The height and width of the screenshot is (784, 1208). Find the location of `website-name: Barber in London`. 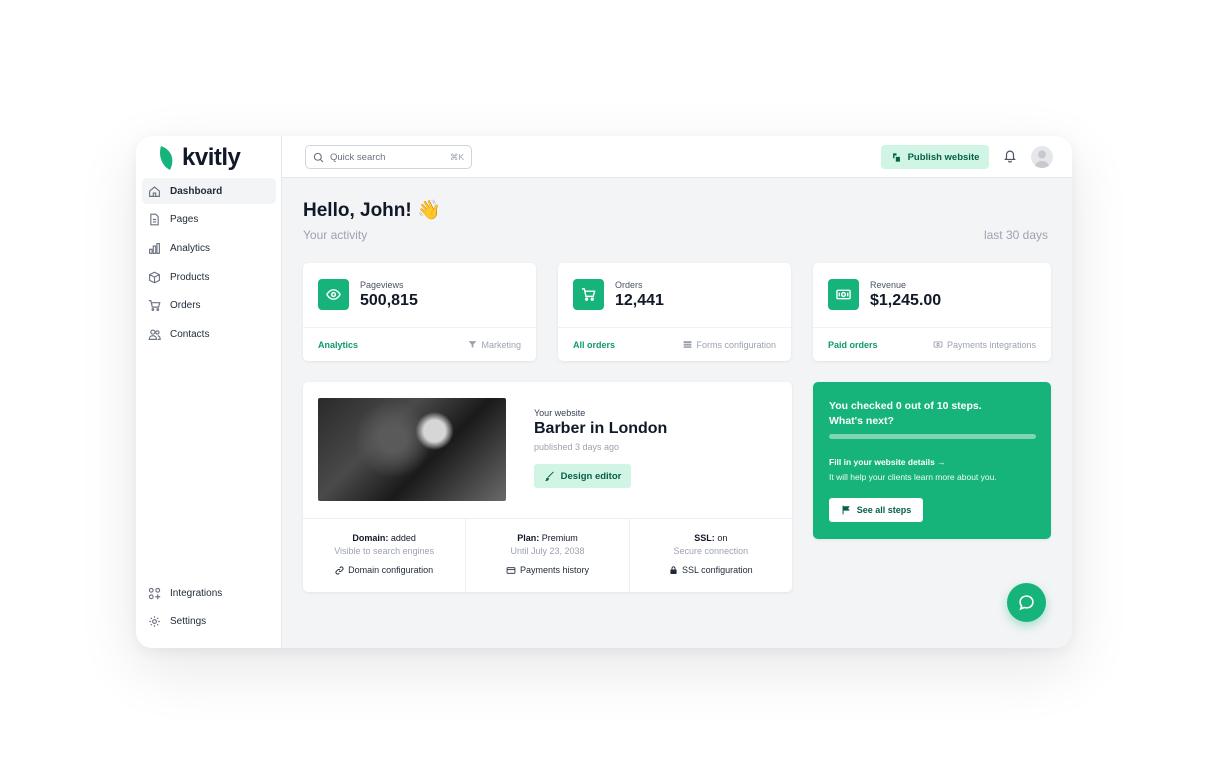

website-name: Barber in London is located at coordinates (601, 428).